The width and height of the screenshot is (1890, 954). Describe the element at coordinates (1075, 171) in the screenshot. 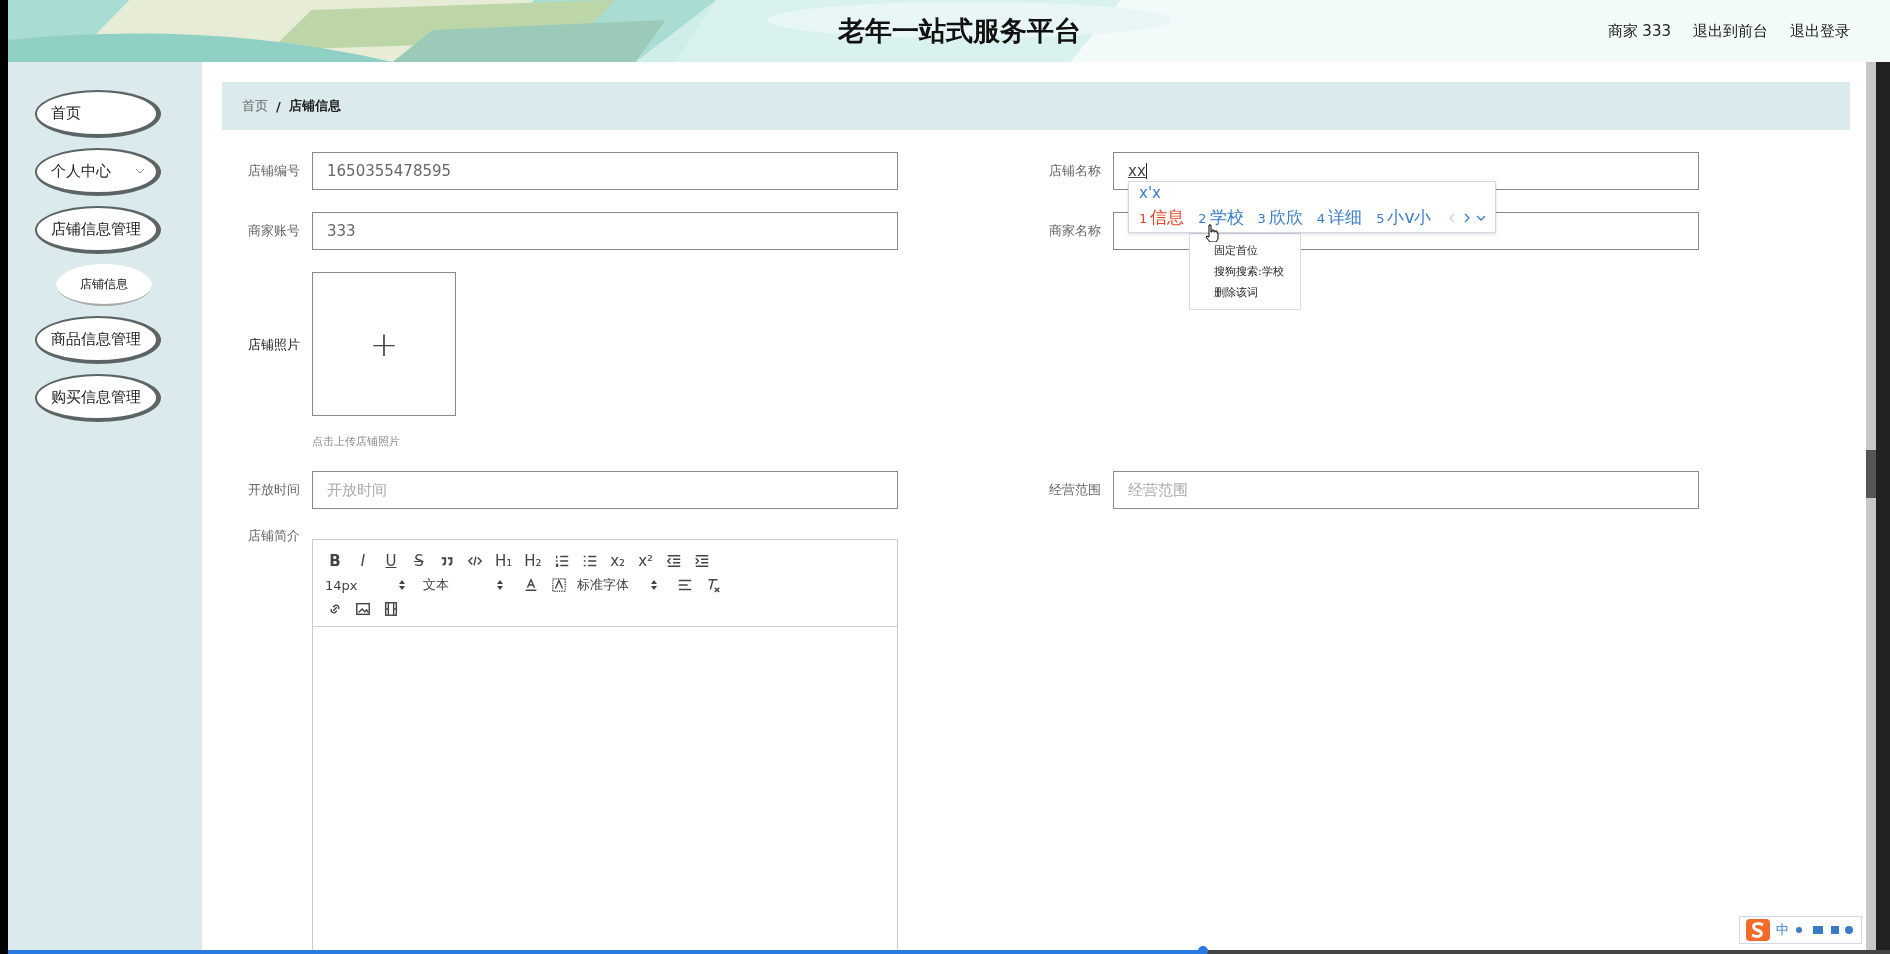

I see `field-label: 店铺名称` at that location.